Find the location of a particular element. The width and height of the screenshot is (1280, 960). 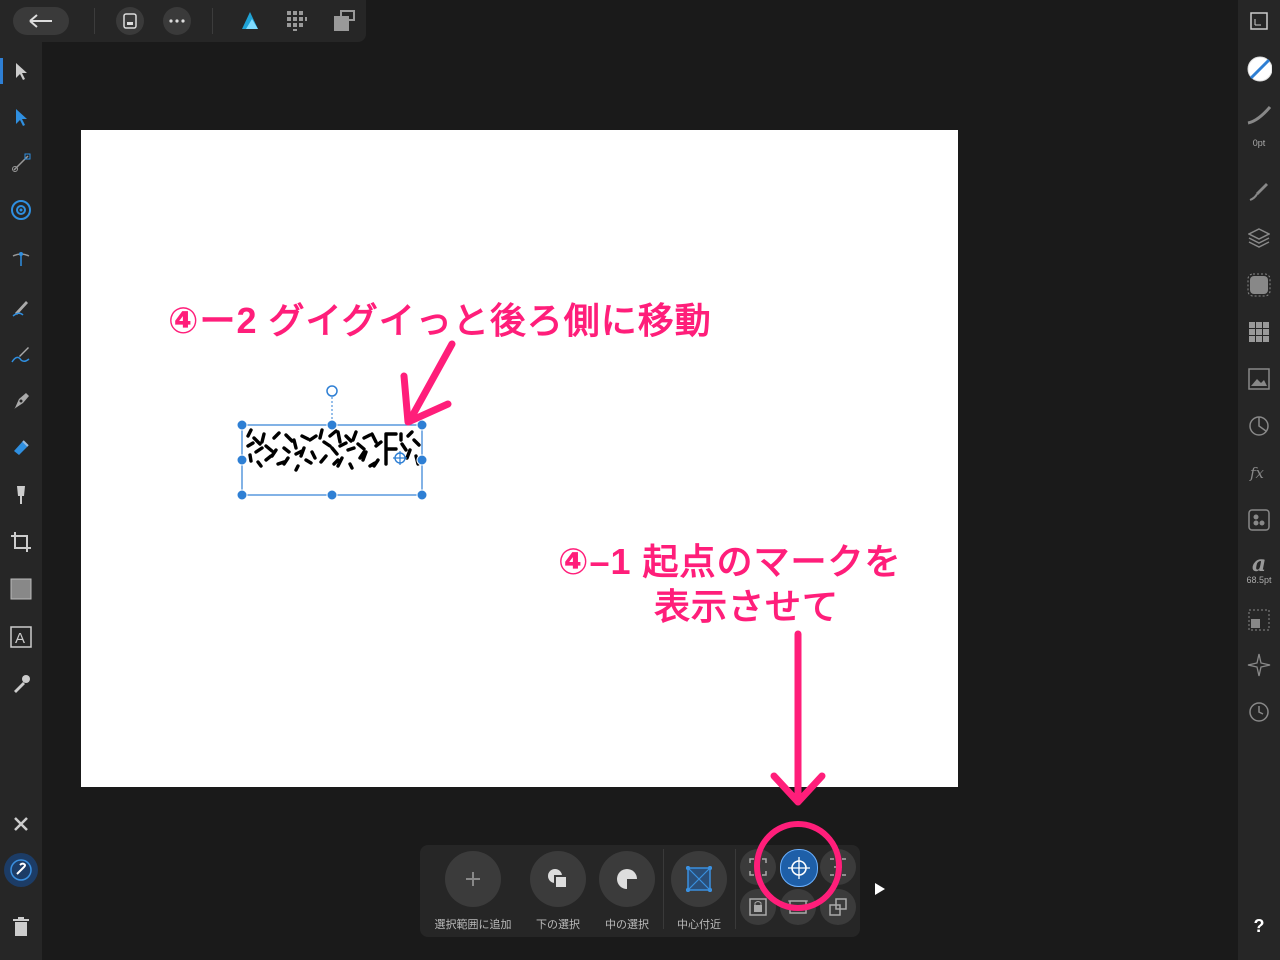

export-persona-button is located at coordinates (344, 21).